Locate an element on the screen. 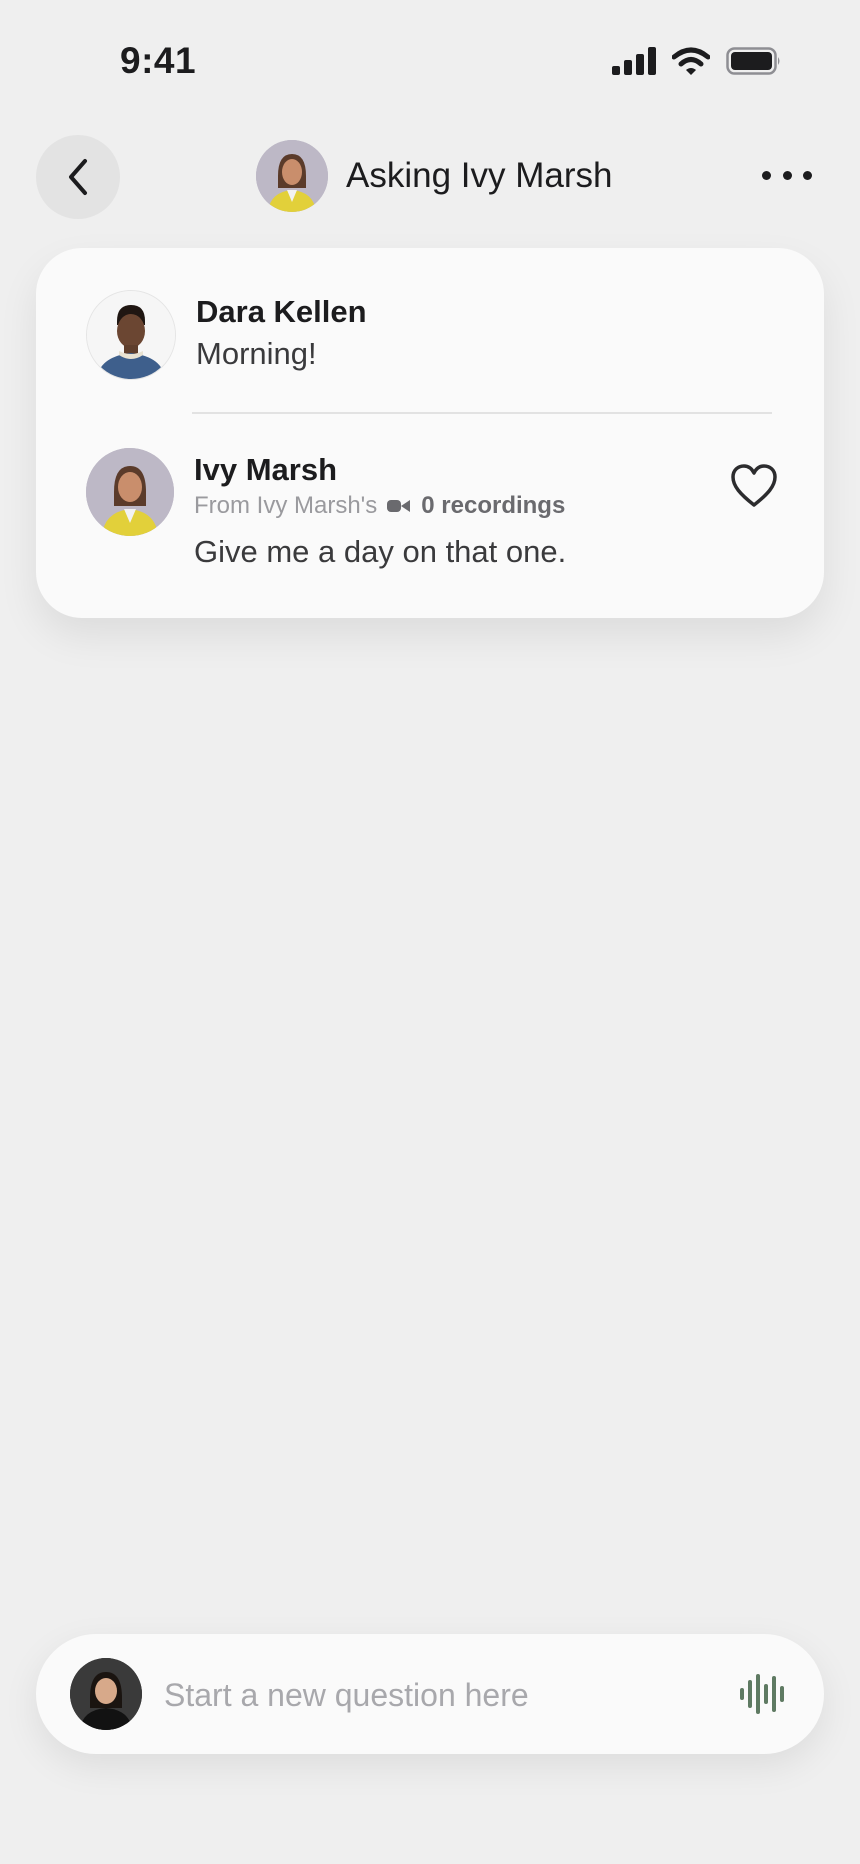 The height and width of the screenshot is (1864, 860). divider is located at coordinates (482, 413).